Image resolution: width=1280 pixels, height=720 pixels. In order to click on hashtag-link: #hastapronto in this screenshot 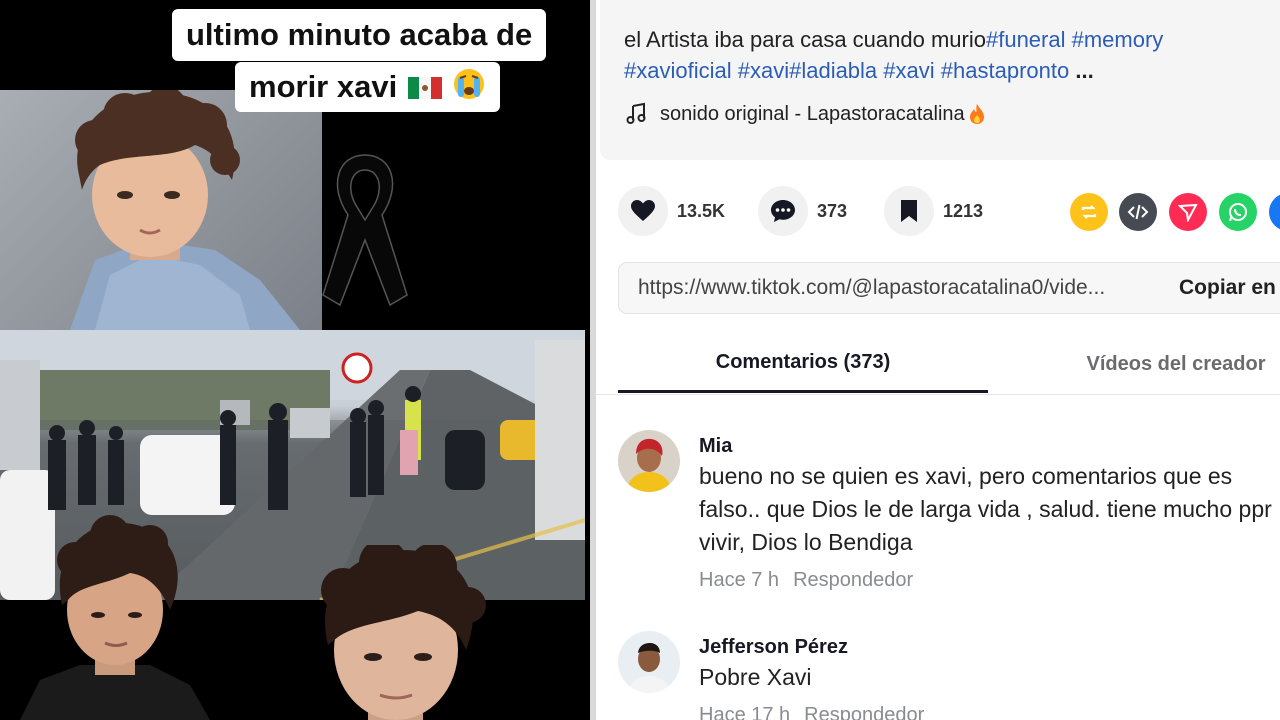, I will do `click(1005, 70)`.